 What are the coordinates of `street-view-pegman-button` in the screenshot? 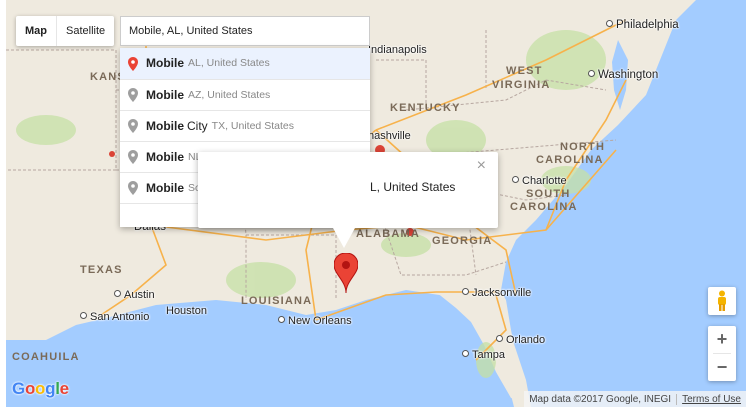 It's located at (722, 301).